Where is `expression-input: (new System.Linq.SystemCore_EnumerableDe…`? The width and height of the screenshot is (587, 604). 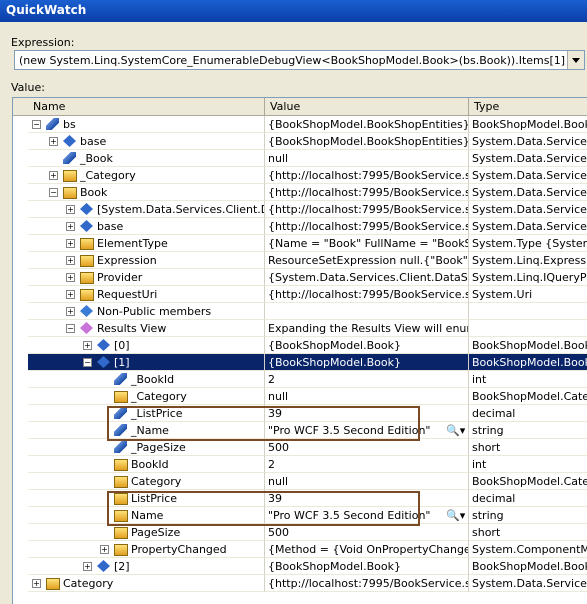
expression-input: (new System.Linq.SystemCore_EnumerableDe… is located at coordinates (292, 60).